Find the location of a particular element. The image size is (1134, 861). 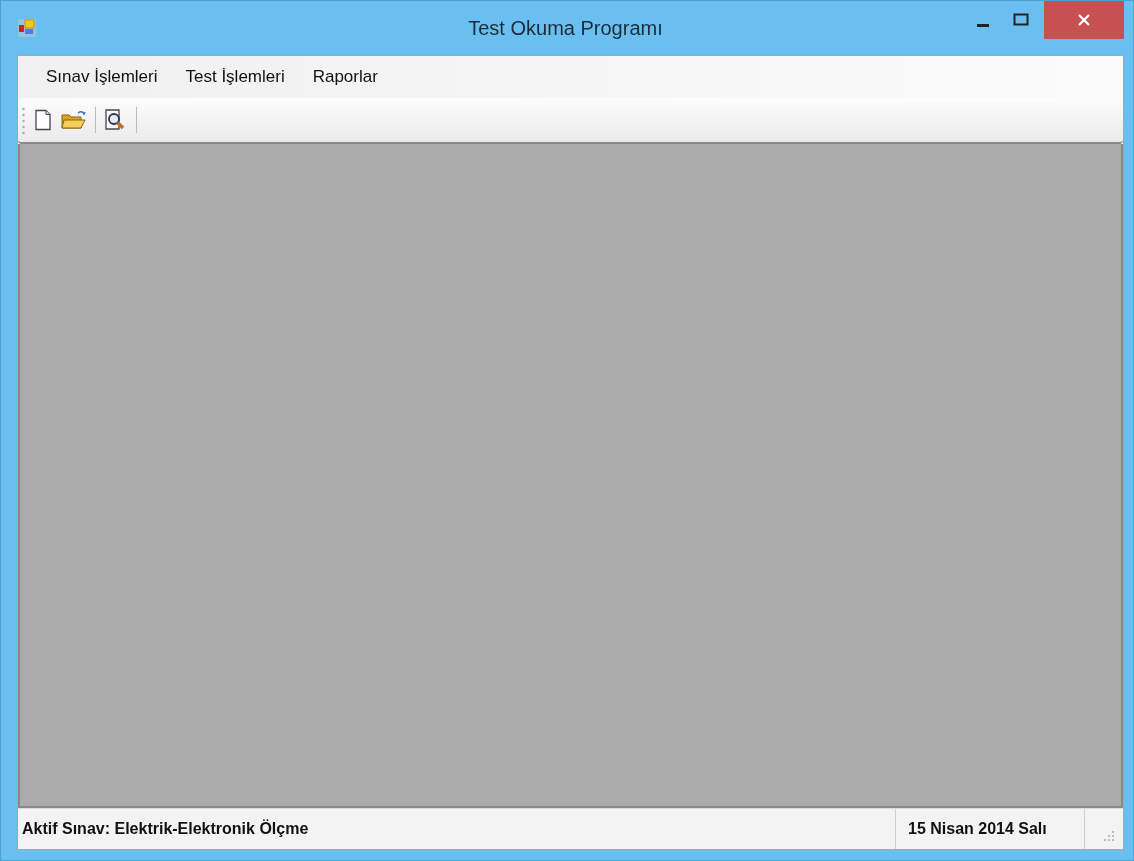

new-document-button is located at coordinates (43, 120).